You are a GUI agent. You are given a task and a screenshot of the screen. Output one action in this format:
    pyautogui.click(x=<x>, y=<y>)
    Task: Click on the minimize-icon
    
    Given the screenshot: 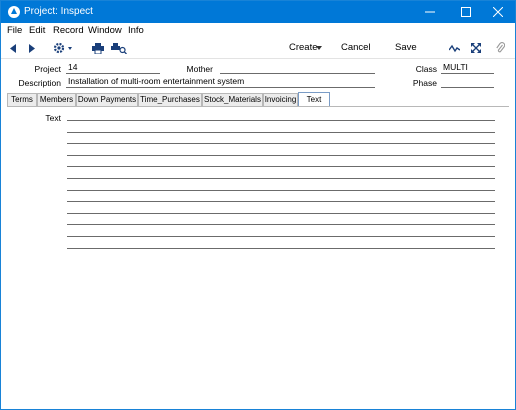 What is the action you would take?
    pyautogui.click(x=430, y=12)
    